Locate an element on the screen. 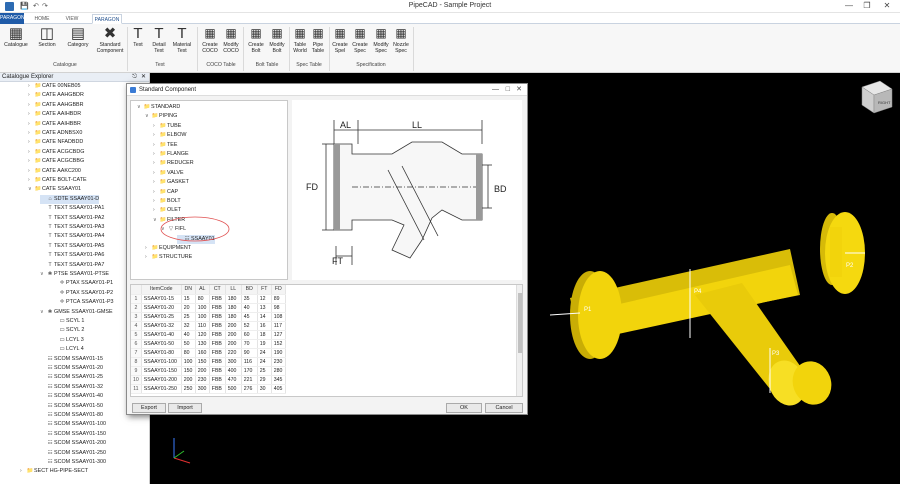  explorer-item: ∨ ❀ GMSE SSAAY01-GMSE is located at coordinates (76, 312).